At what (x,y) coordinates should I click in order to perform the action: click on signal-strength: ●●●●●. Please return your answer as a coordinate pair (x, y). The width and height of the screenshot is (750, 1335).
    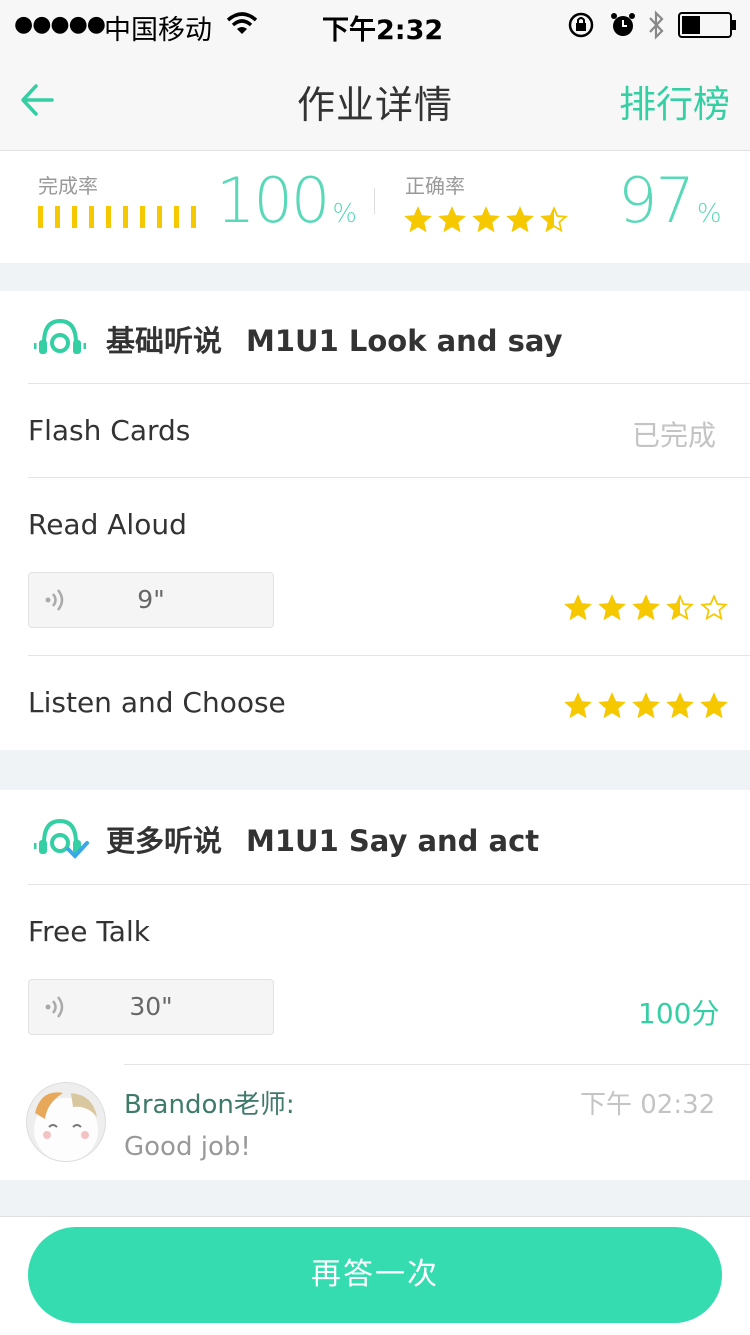
    Looking at the image, I should click on (60, 24).